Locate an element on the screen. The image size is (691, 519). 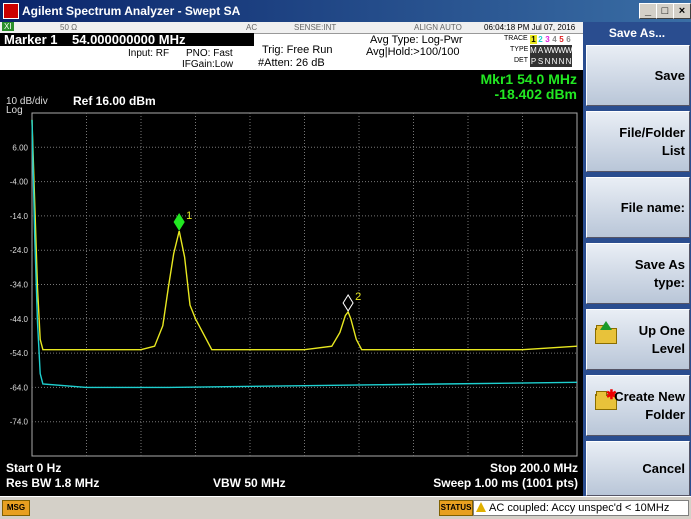
save-as-type-label-1: Save As is located at coordinates (659, 264).